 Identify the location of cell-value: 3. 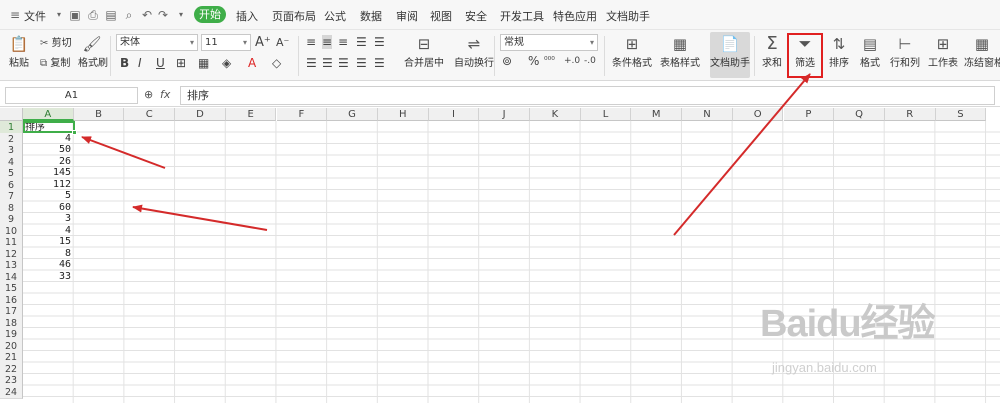
(48, 219).